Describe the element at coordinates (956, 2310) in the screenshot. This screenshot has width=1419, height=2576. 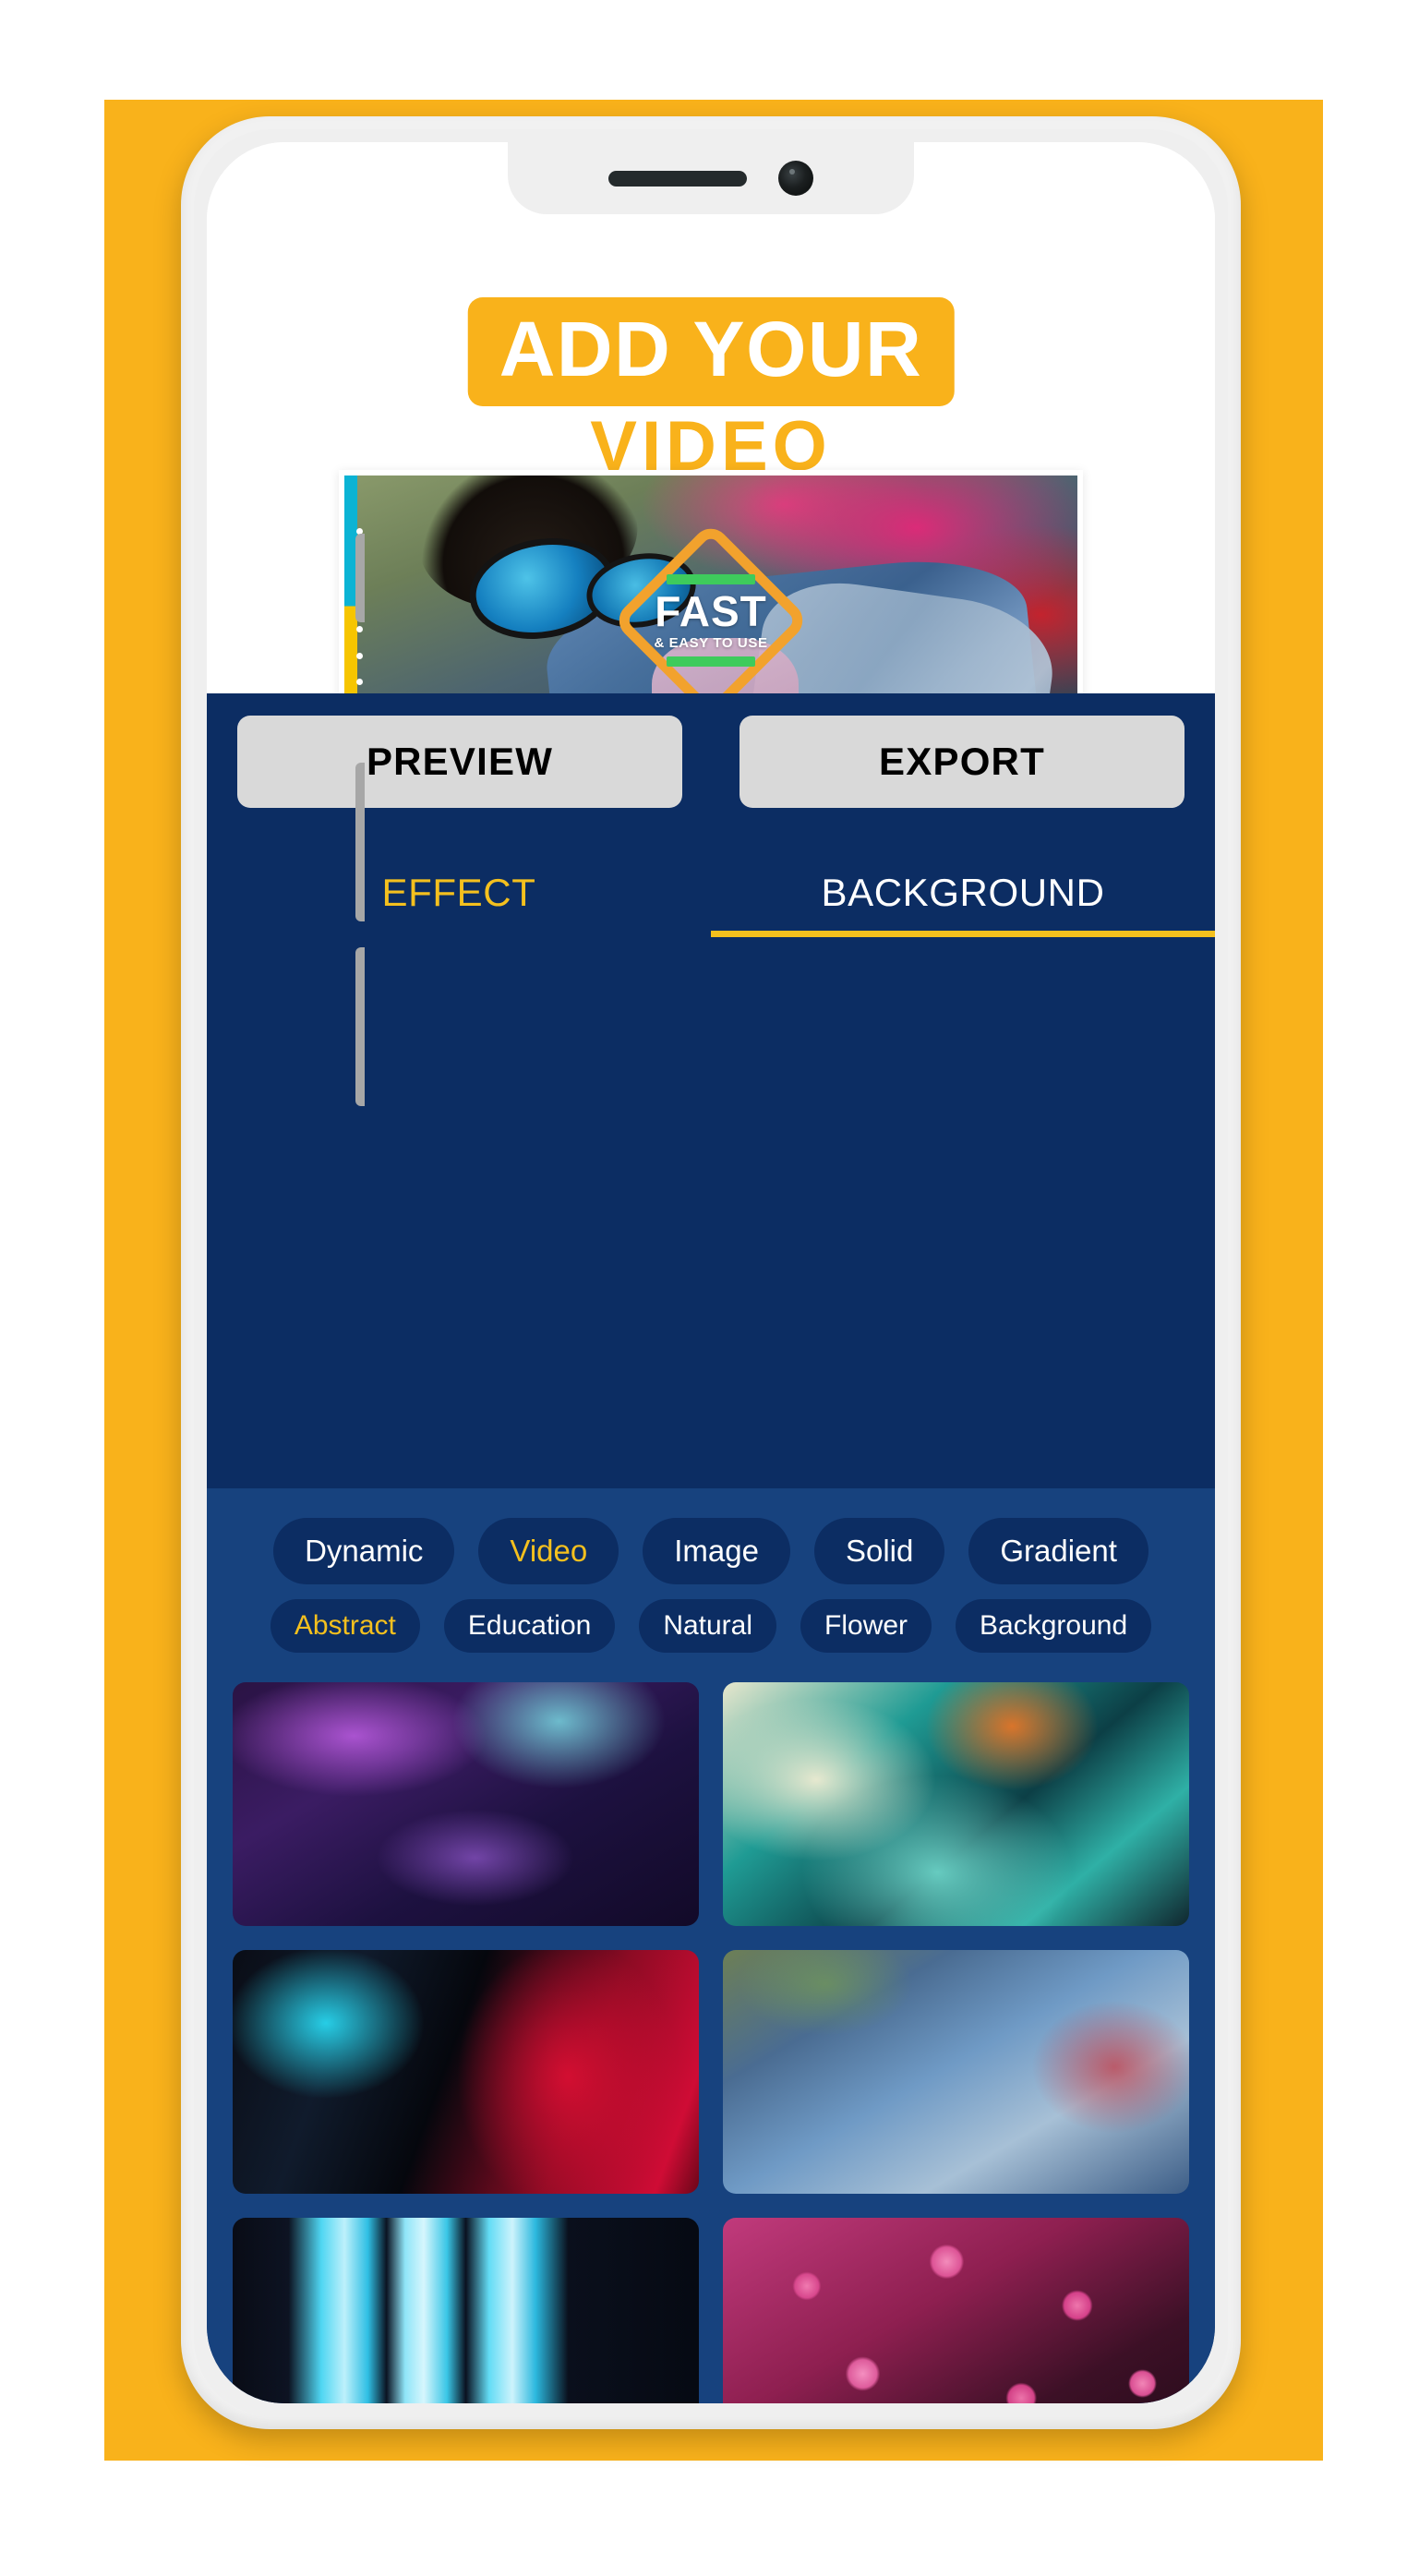
I see `thumbnail-pink-flowers` at that location.